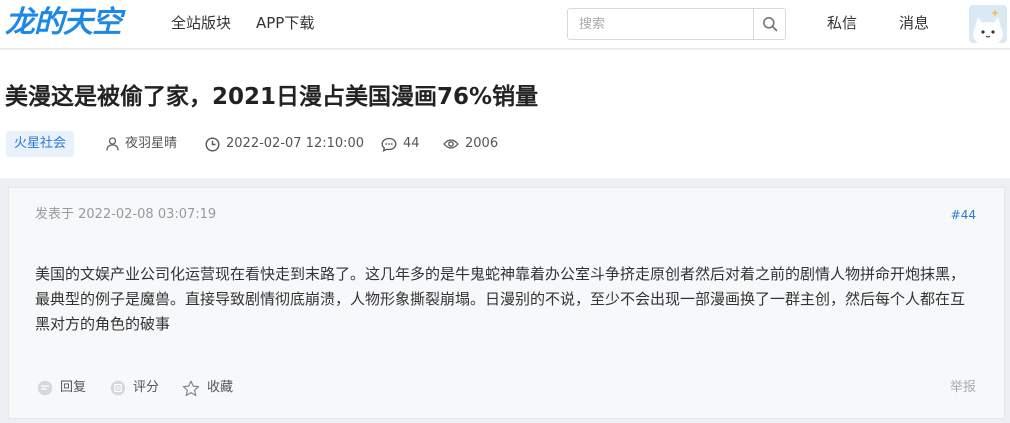 This screenshot has height=423, width=1010. Describe the element at coordinates (118, 388) in the screenshot. I see `rate-icon` at that location.